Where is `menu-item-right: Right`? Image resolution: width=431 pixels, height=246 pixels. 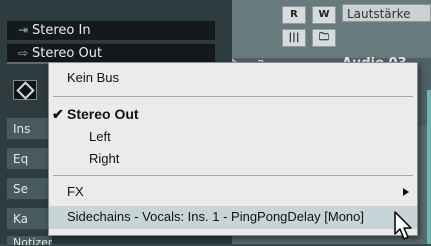
menu-item-right: Right is located at coordinates (233, 159).